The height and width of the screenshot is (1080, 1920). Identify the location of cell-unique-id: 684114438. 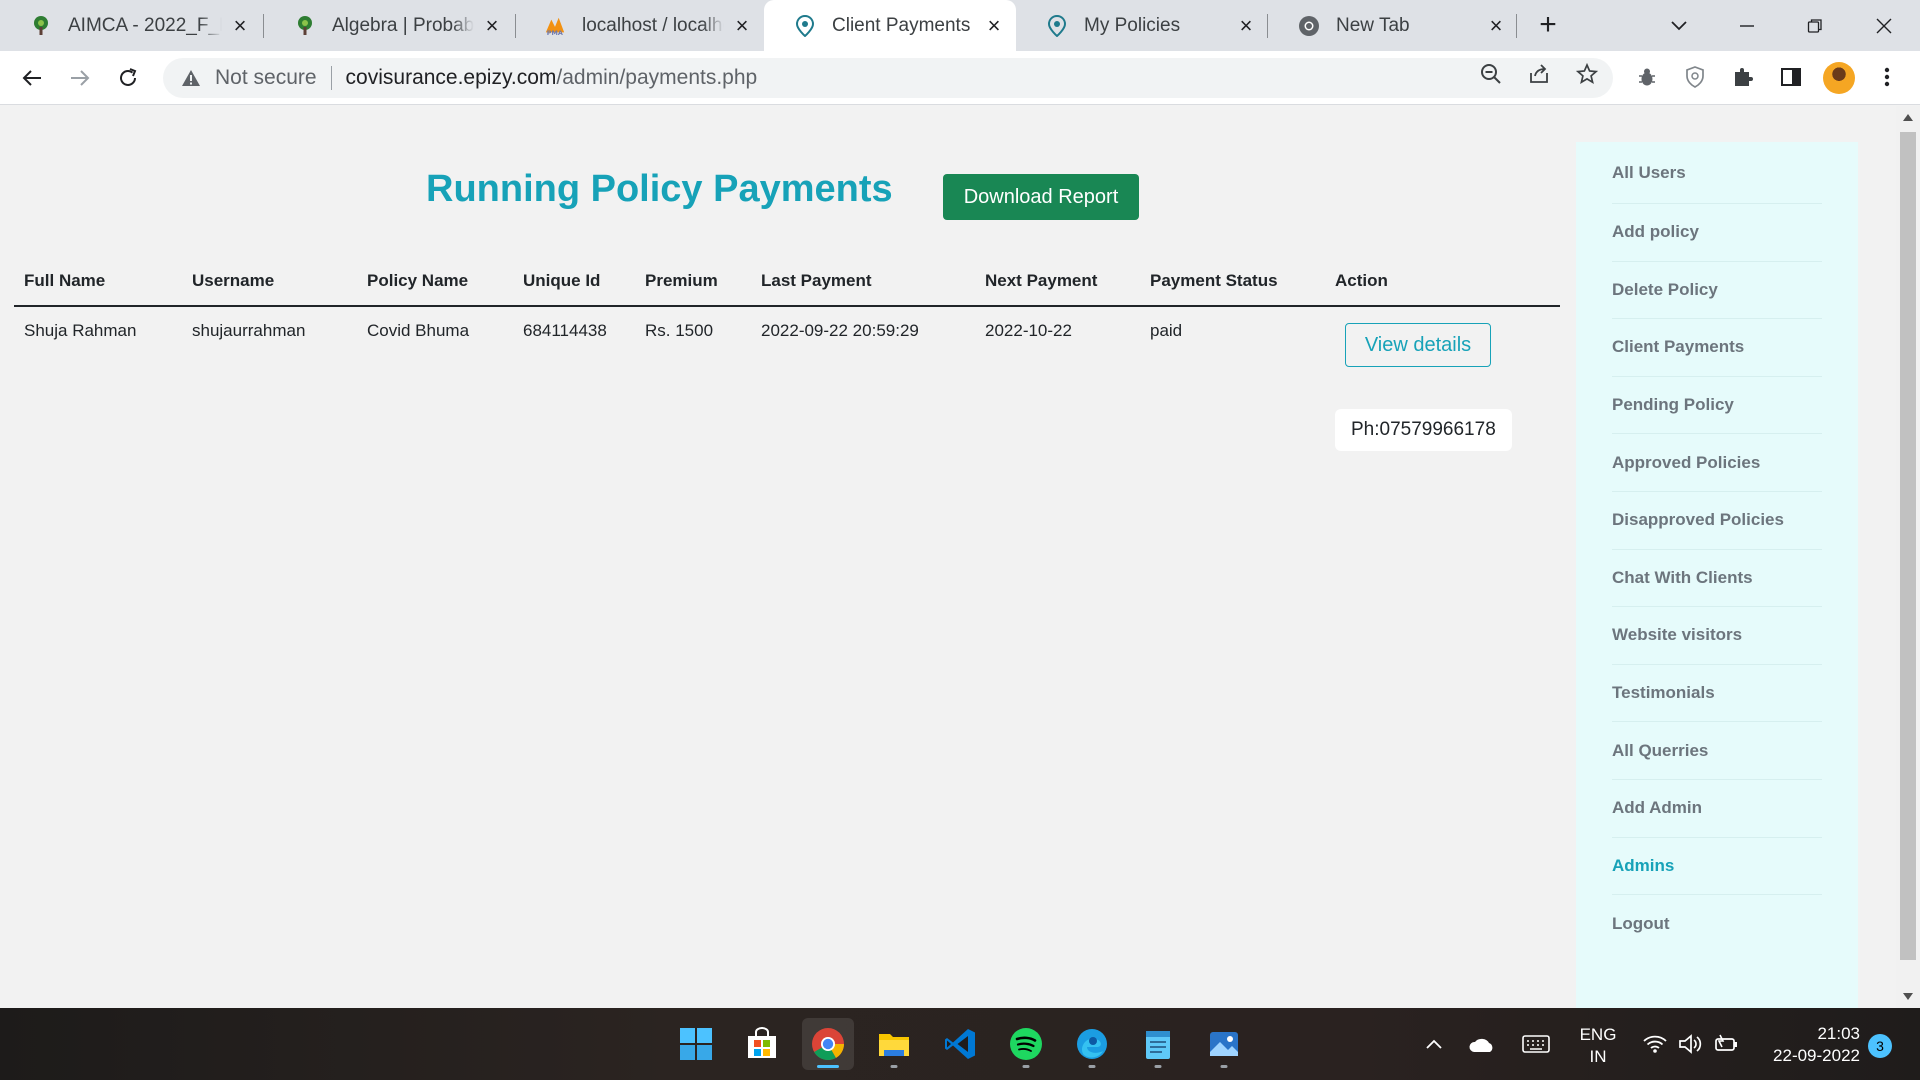
(565, 330).